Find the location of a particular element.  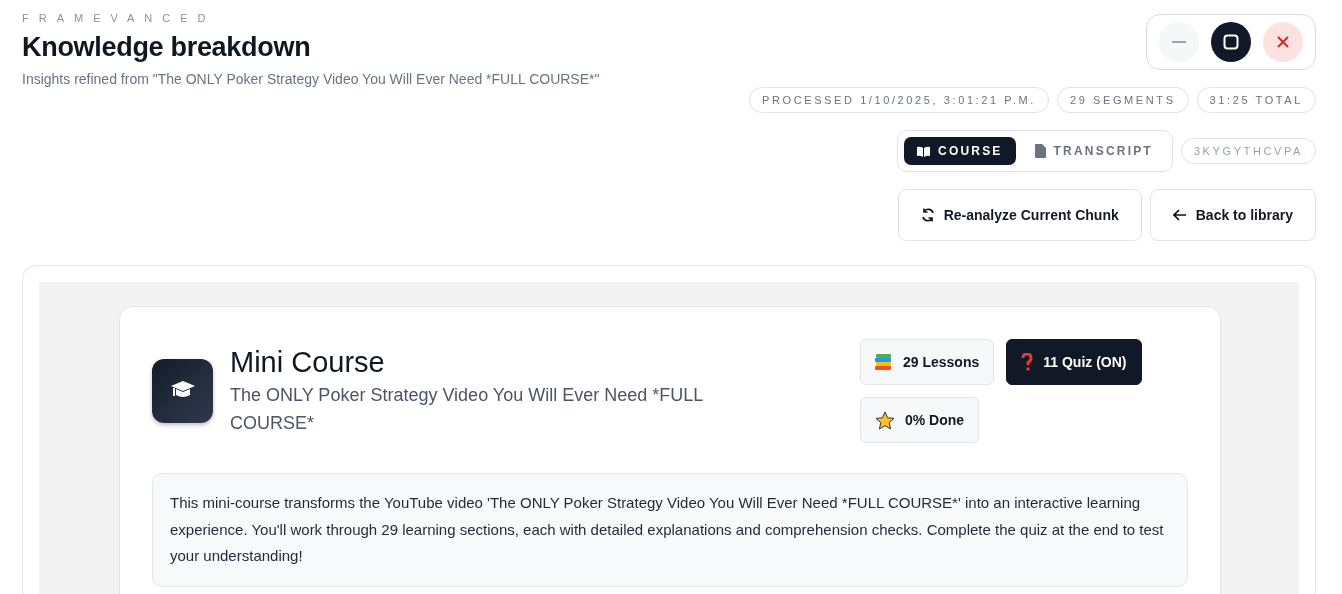

brand-name: FRAMEVANCED is located at coordinates (119, 18).